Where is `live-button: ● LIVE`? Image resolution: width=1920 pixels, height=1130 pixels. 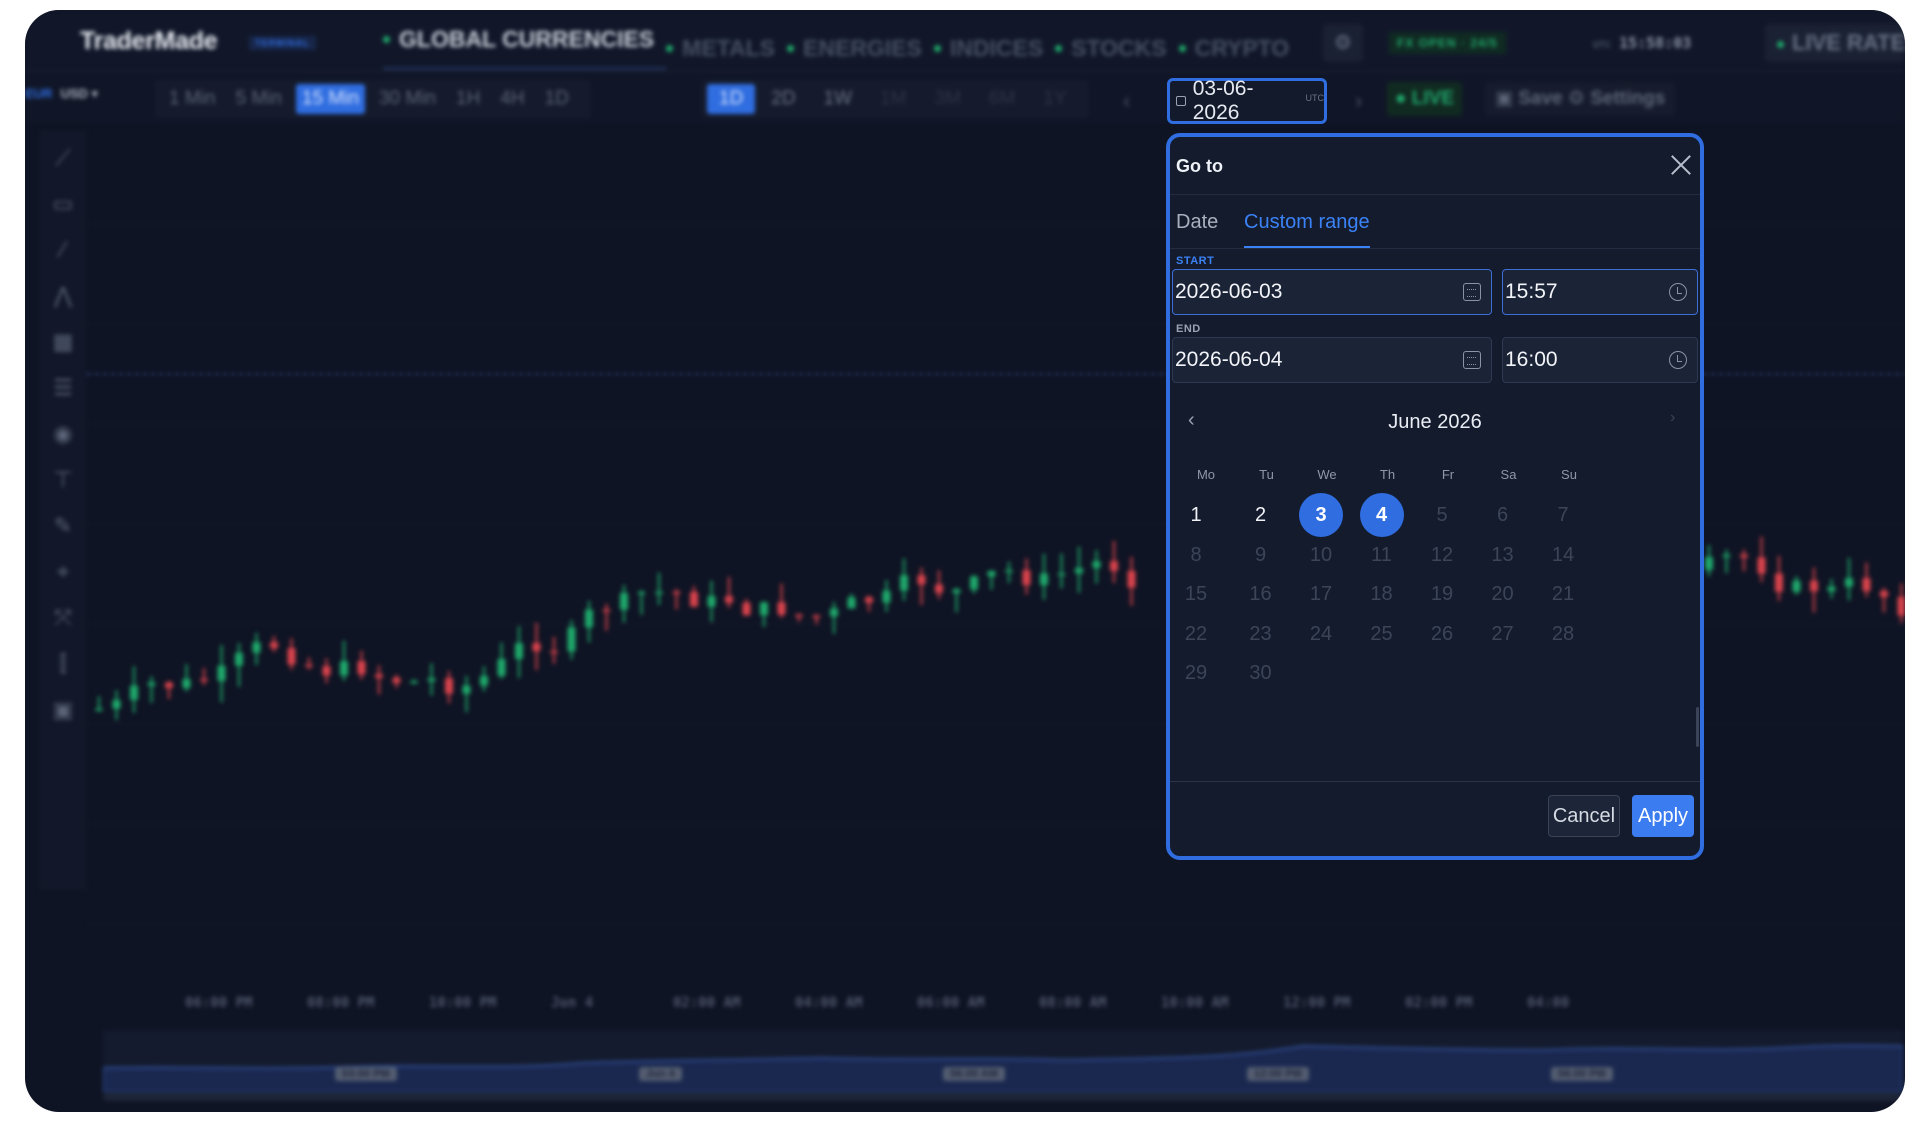
live-button: ● LIVE is located at coordinates (1424, 99).